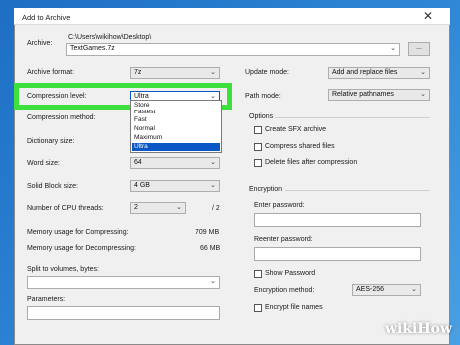 The height and width of the screenshot is (345, 460). Describe the element at coordinates (123, 313) in the screenshot. I see `parameters-input` at that location.